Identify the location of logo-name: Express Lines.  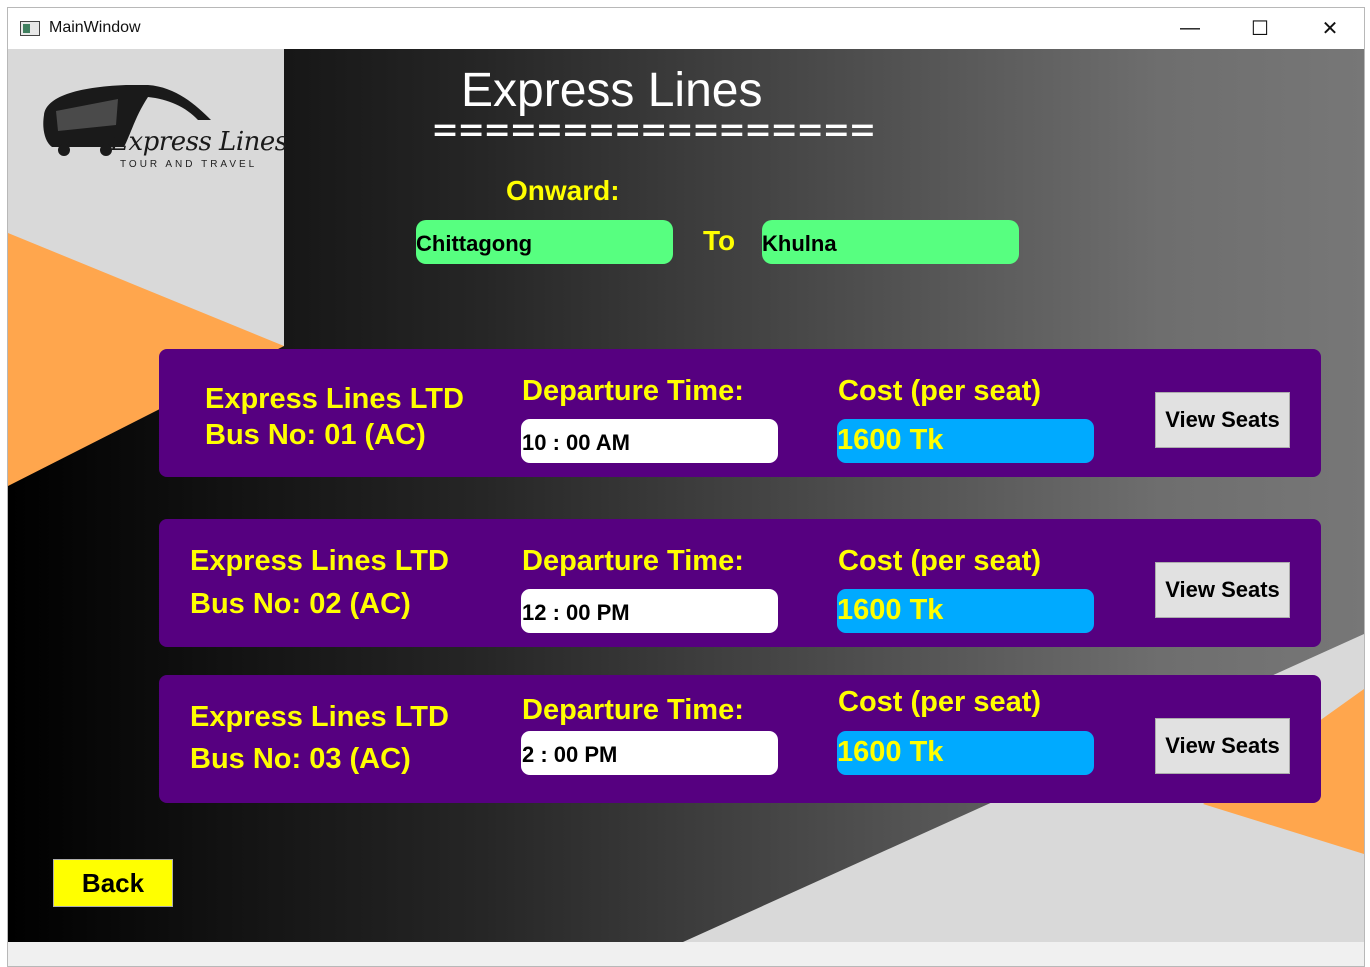
(199, 142).